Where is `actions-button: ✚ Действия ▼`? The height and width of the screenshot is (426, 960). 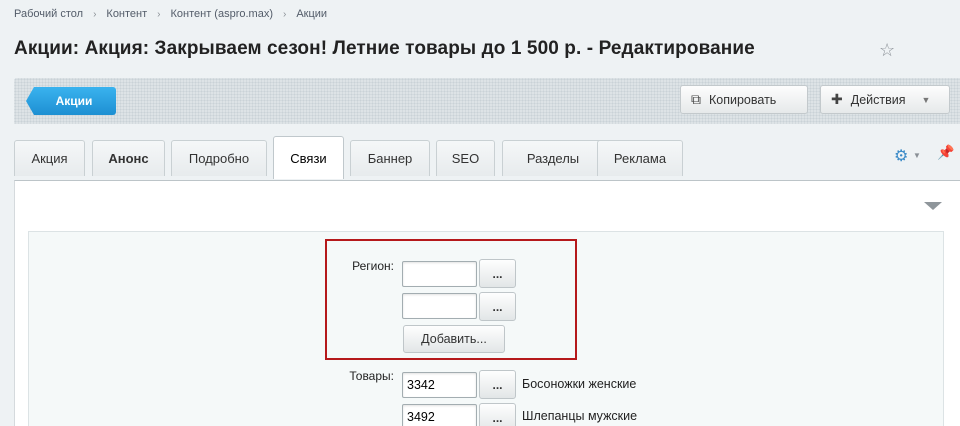 actions-button: ✚ Действия ▼ is located at coordinates (885, 99).